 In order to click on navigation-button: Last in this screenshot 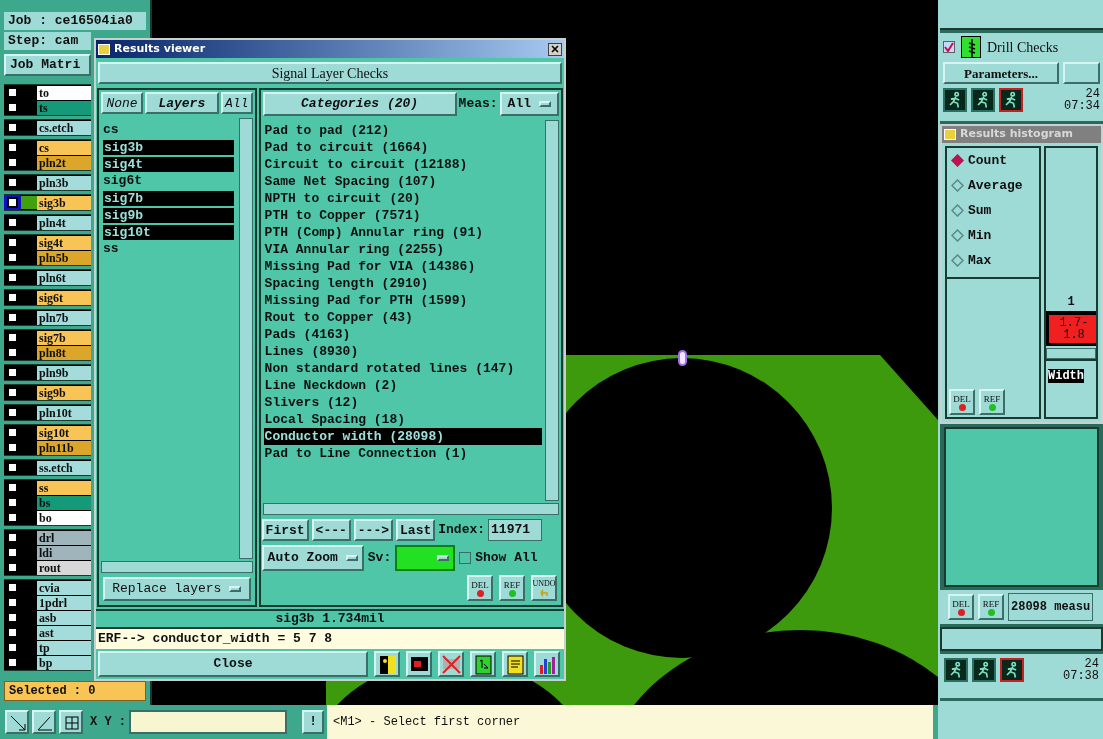, I will do `click(416, 530)`.